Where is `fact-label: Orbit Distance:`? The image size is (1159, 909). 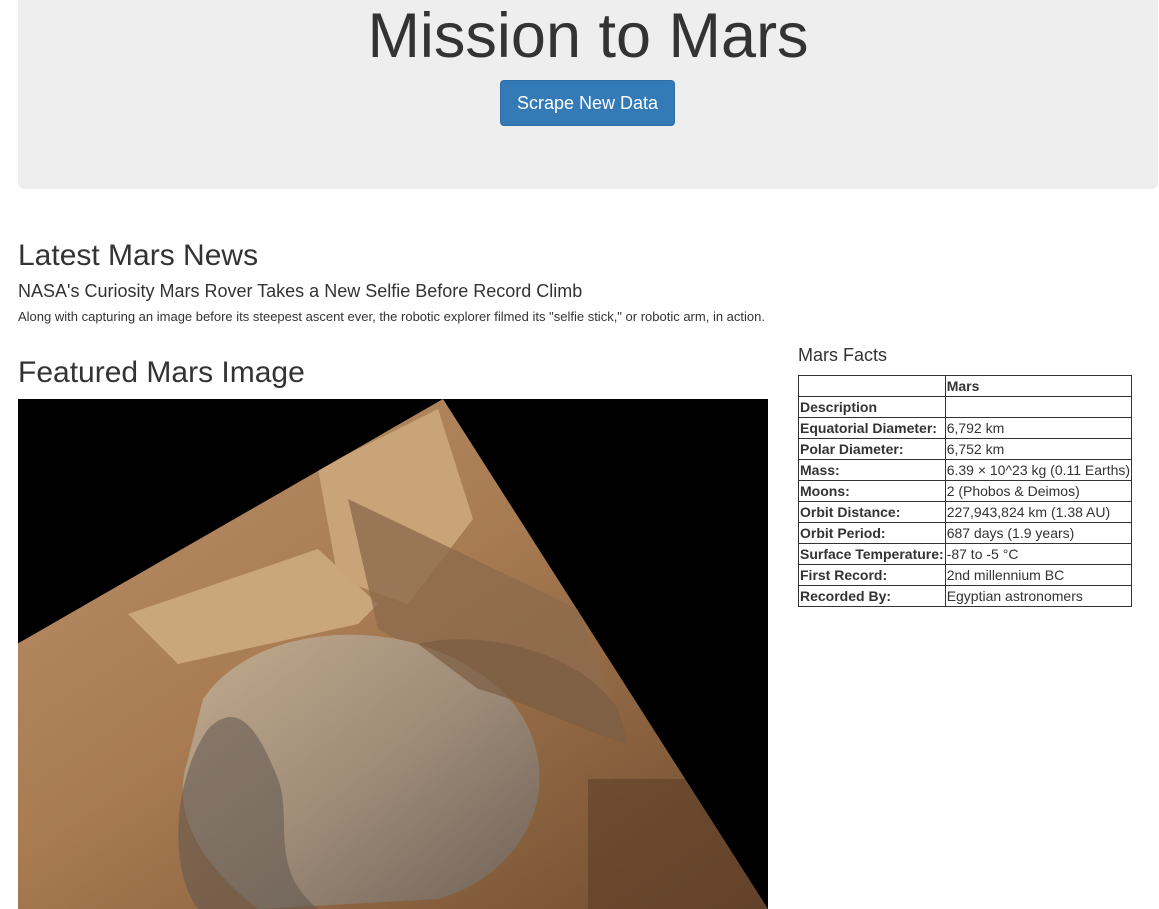
fact-label: Orbit Distance: is located at coordinates (872, 512).